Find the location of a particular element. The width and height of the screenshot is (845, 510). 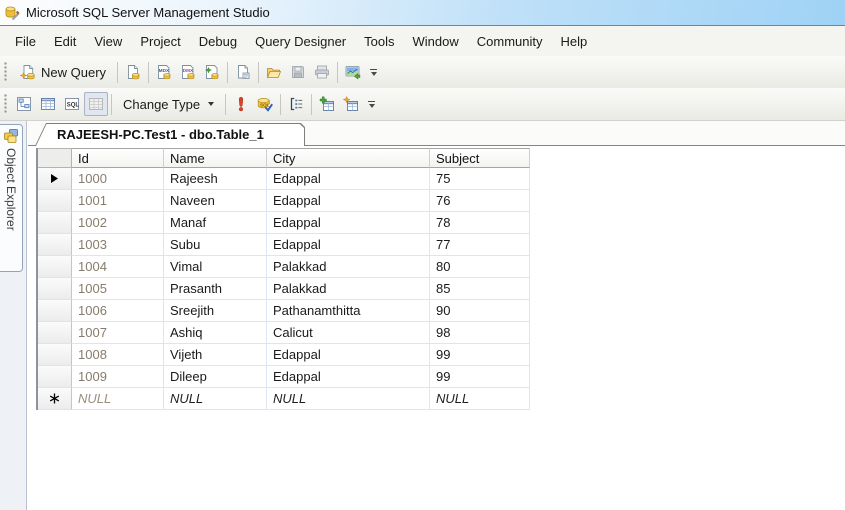

database-engine-query-button is located at coordinates (133, 72).